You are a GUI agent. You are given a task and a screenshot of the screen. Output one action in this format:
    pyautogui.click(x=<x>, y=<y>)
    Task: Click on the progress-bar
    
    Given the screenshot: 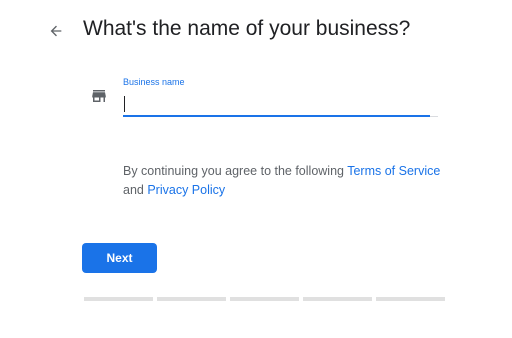 What is the action you would take?
    pyautogui.click(x=264, y=299)
    